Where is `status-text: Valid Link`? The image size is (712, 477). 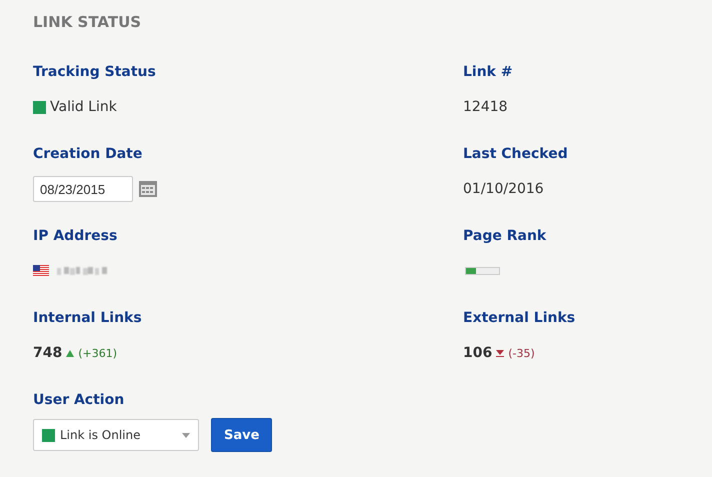
status-text: Valid Link is located at coordinates (83, 107).